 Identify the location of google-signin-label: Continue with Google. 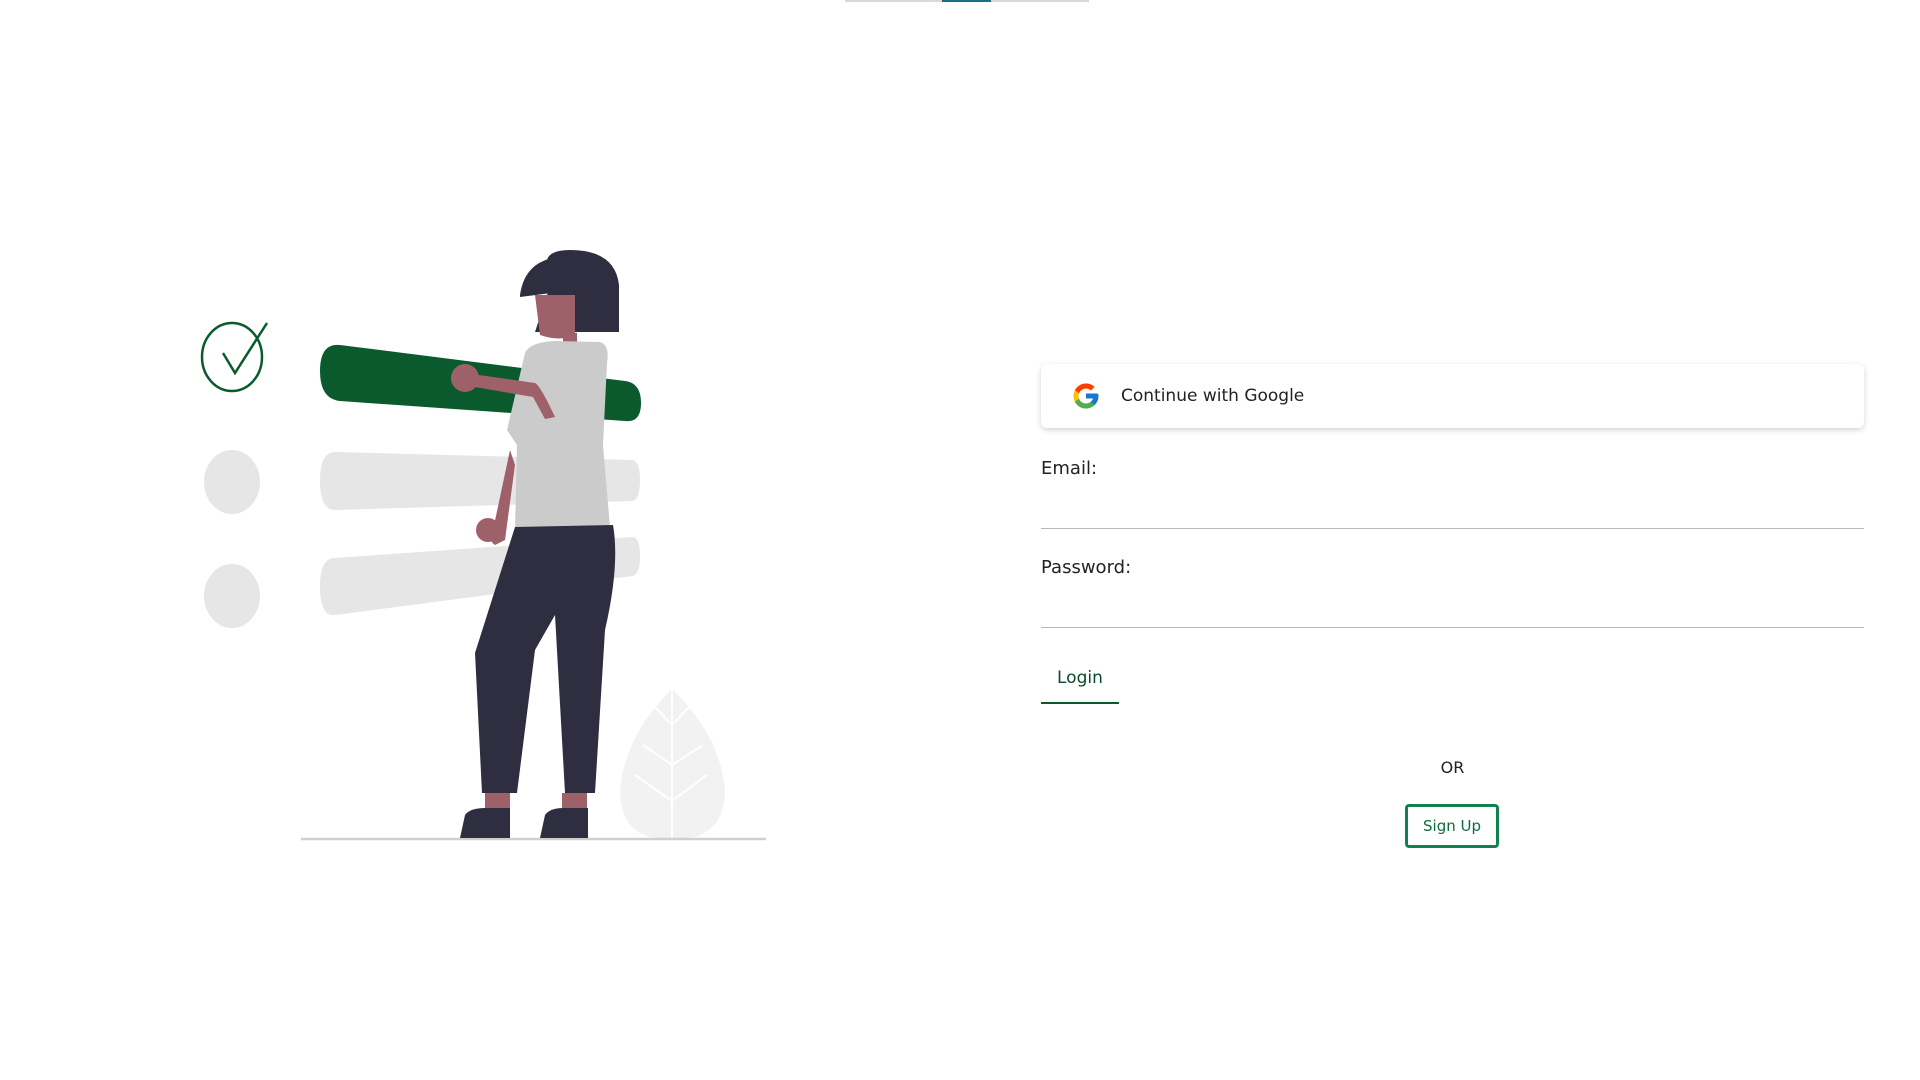
(1213, 396).